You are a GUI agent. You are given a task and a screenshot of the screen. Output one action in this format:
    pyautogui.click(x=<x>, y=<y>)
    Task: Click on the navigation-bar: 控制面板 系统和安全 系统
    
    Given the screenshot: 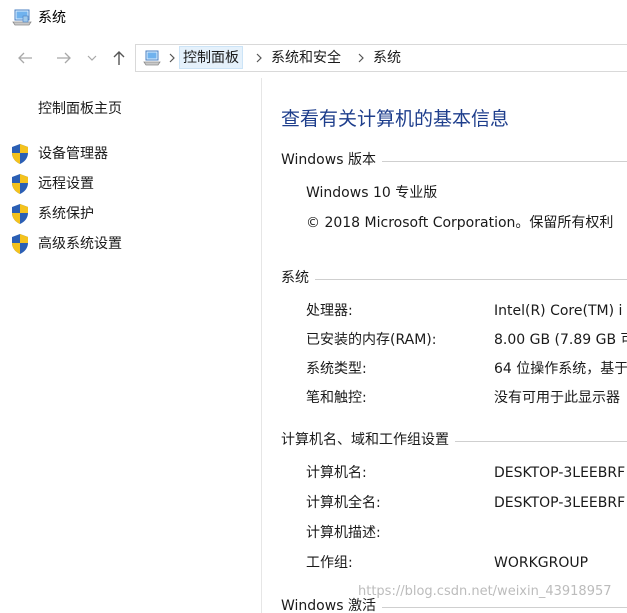 What is the action you would take?
    pyautogui.click(x=313, y=58)
    